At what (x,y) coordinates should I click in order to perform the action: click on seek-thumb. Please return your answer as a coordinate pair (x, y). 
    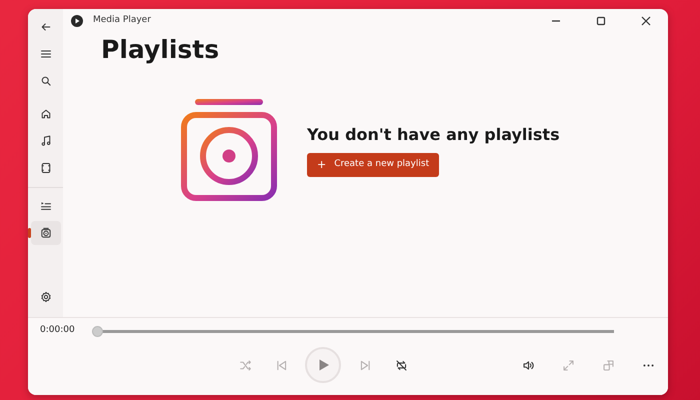
    Looking at the image, I should click on (97, 331).